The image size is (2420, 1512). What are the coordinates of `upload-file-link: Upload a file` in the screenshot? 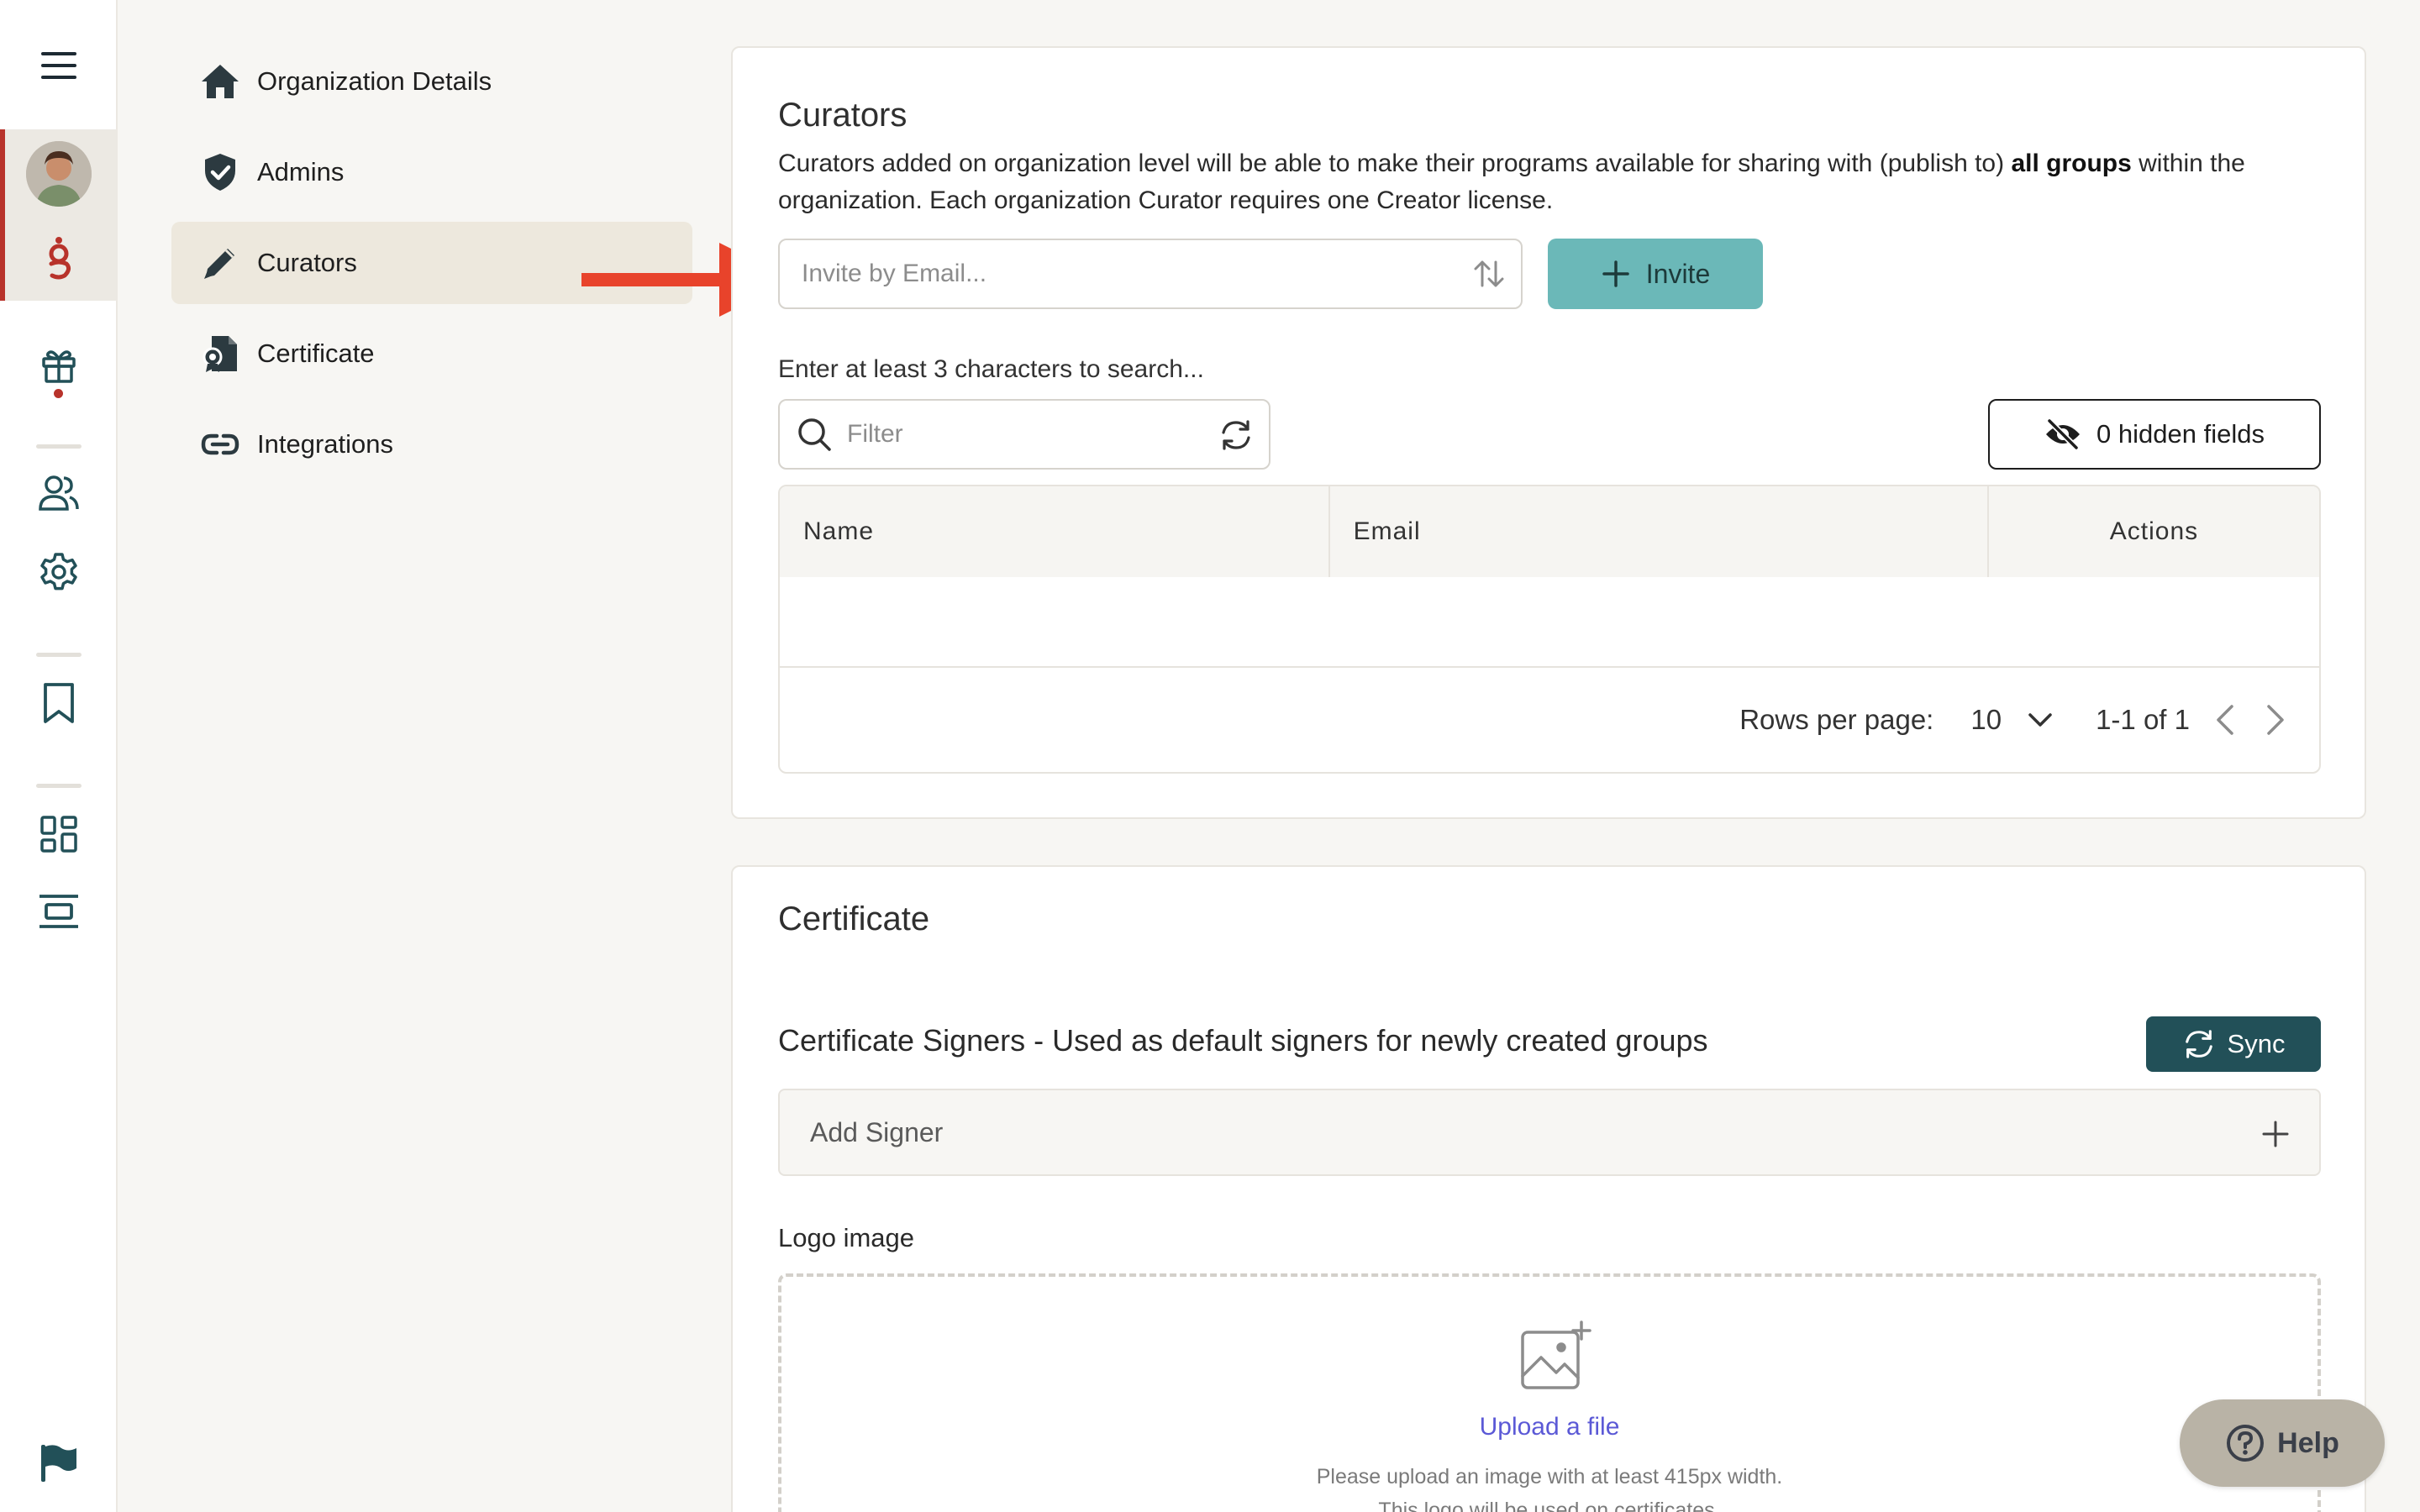 It's located at (1549, 1427).